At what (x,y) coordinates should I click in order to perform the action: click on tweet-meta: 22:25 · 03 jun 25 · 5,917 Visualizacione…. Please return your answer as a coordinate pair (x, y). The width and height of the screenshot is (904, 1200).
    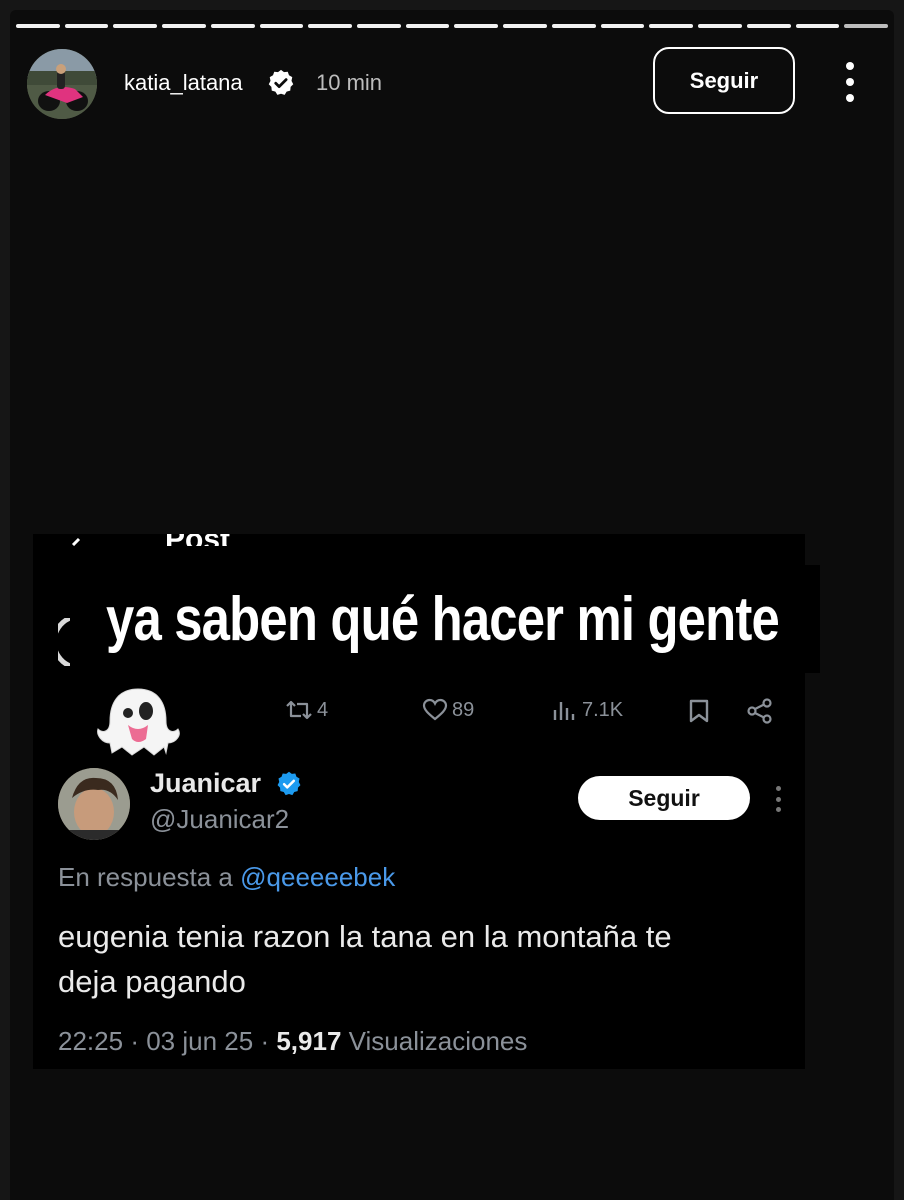
    Looking at the image, I should click on (292, 1041).